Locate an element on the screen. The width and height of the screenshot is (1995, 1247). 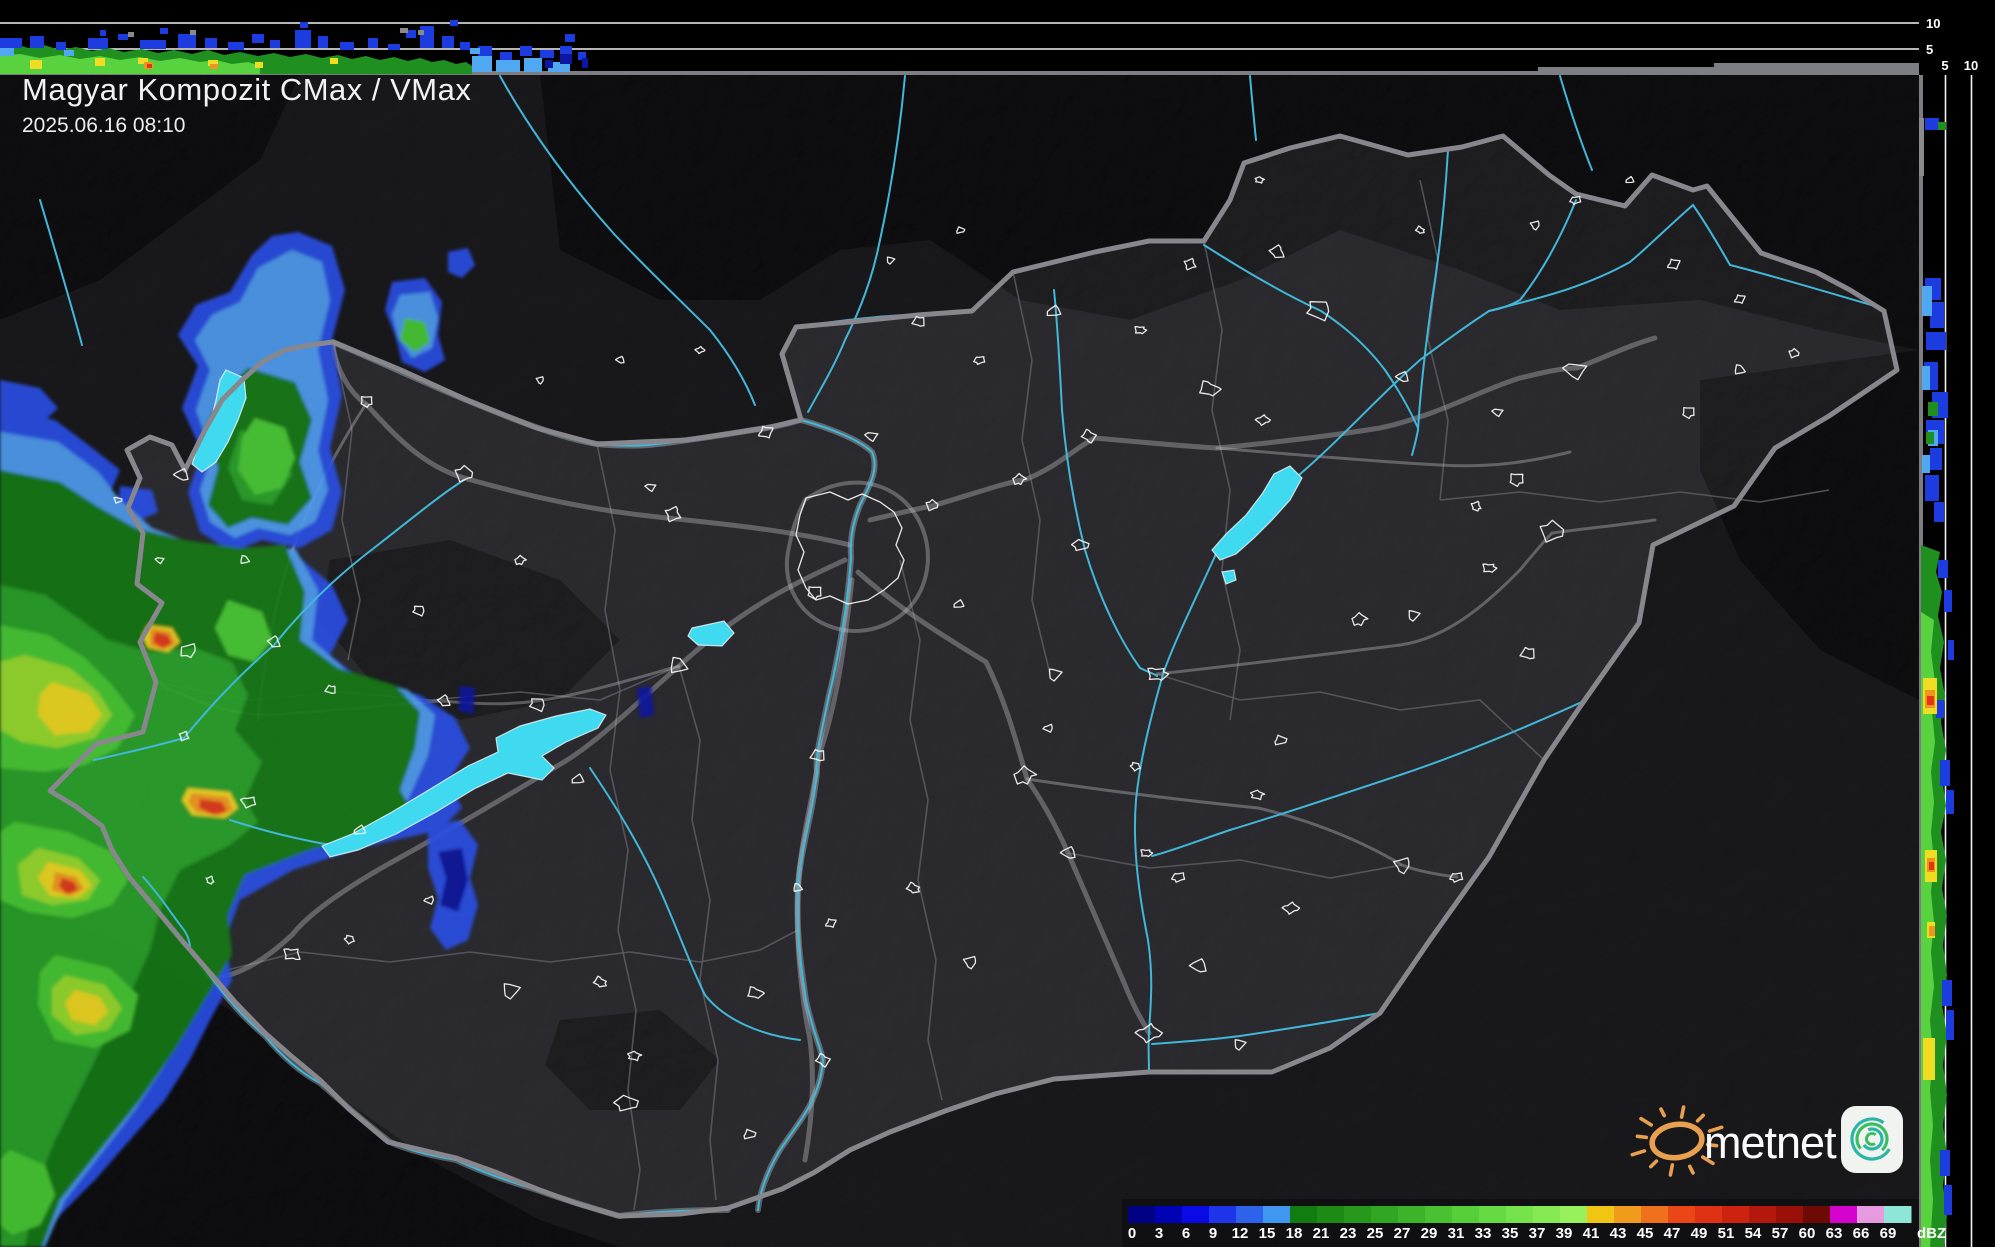
dbz-tick-label: 3 is located at coordinates (1159, 1233).